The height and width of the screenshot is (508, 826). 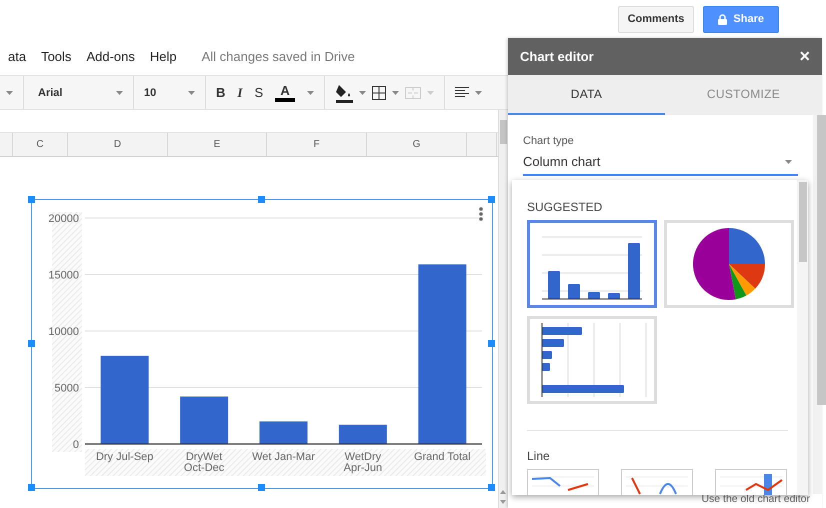 I want to click on vertical-scrollbar, so click(x=503, y=309).